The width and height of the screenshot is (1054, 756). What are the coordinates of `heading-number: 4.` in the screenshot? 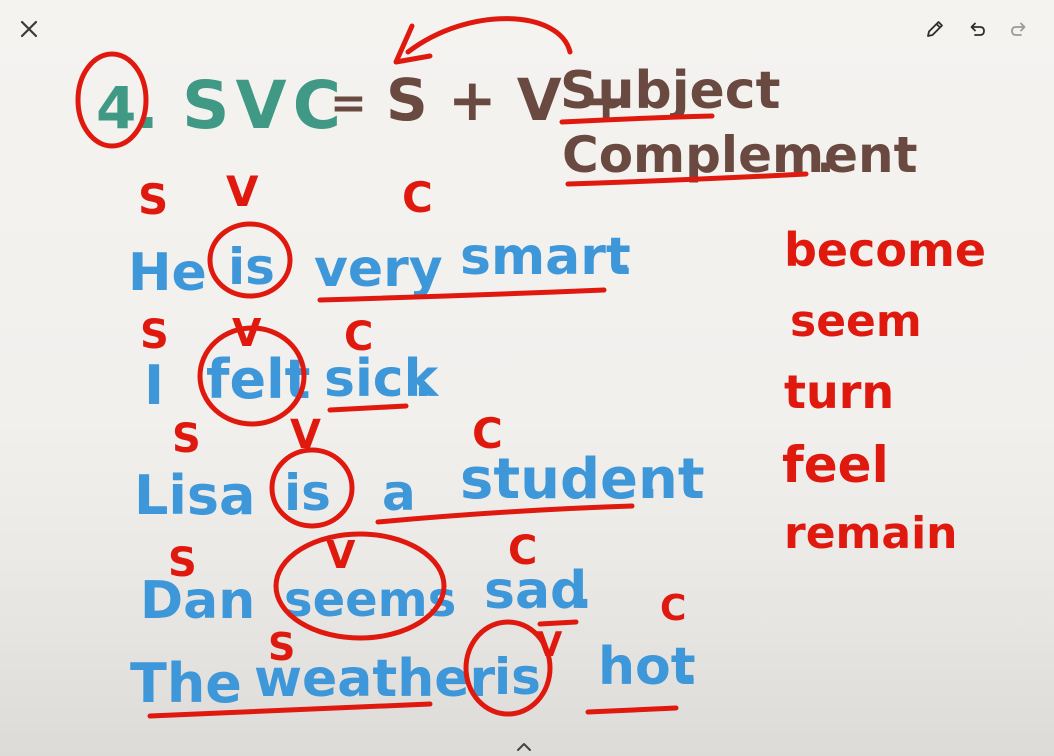 It's located at (127, 108).